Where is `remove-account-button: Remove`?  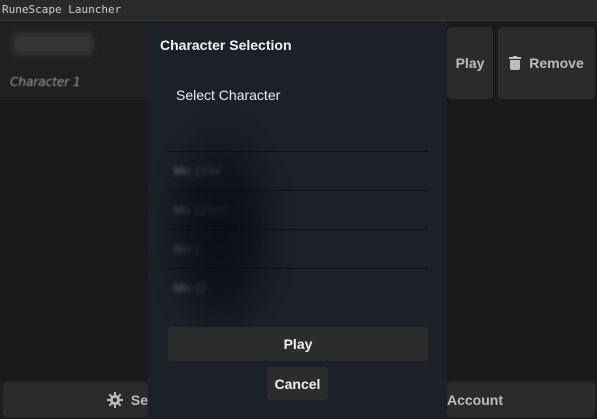
remove-account-button: Remove is located at coordinates (546, 63).